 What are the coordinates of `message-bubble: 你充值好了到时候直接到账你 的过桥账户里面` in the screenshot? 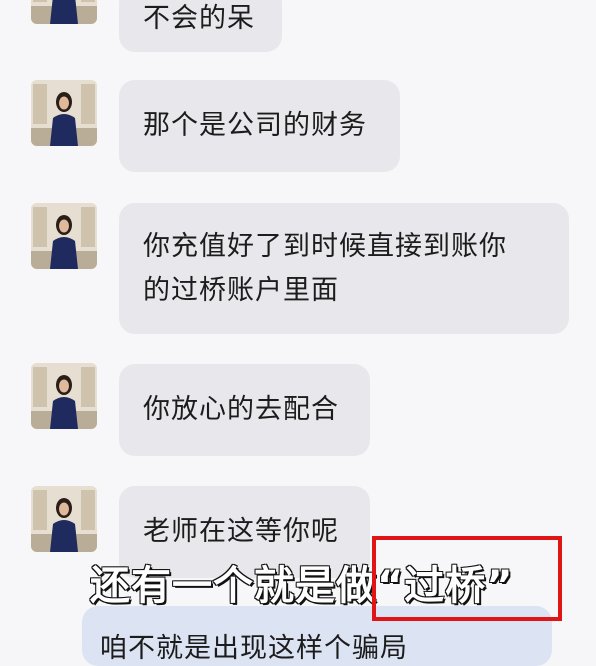 It's located at (344, 268).